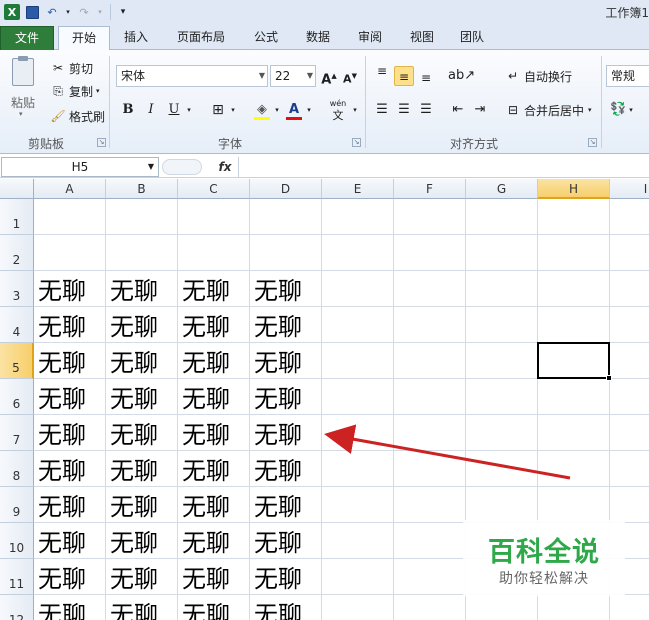  I want to click on cell-c12: 无聊, so click(206, 608).